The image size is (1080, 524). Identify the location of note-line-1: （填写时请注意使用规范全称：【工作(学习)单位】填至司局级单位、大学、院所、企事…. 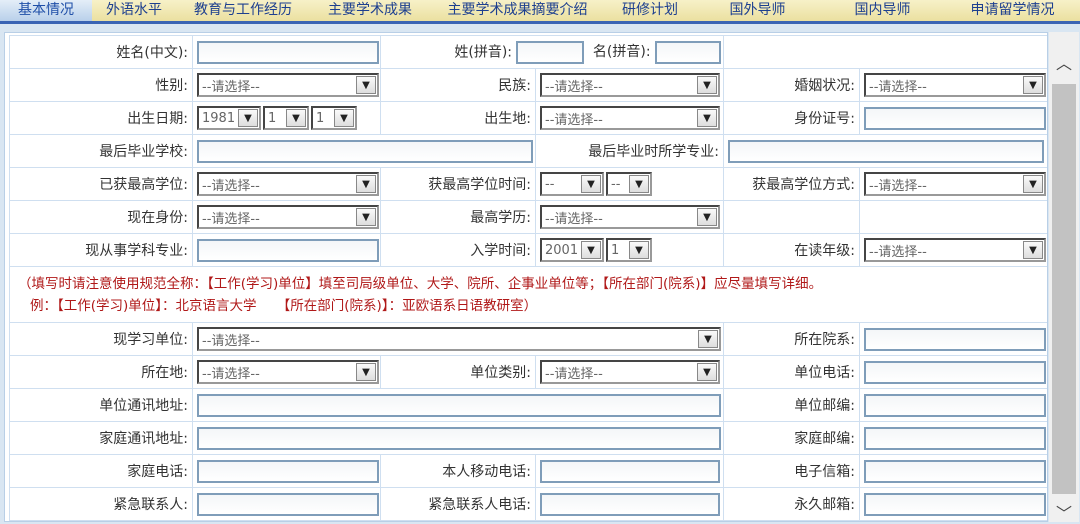
(420, 283).